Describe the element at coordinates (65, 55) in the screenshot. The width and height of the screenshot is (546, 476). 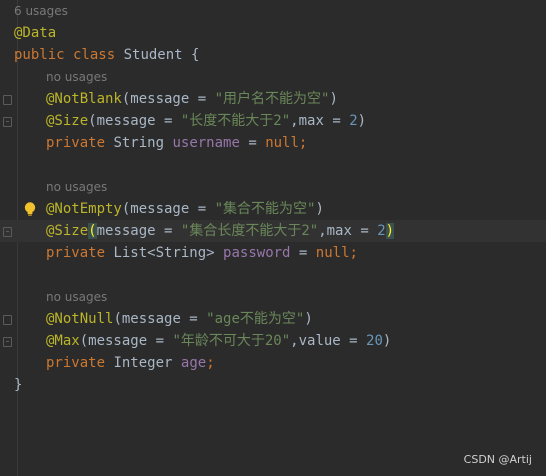
I see `class-keyword: public class` at that location.